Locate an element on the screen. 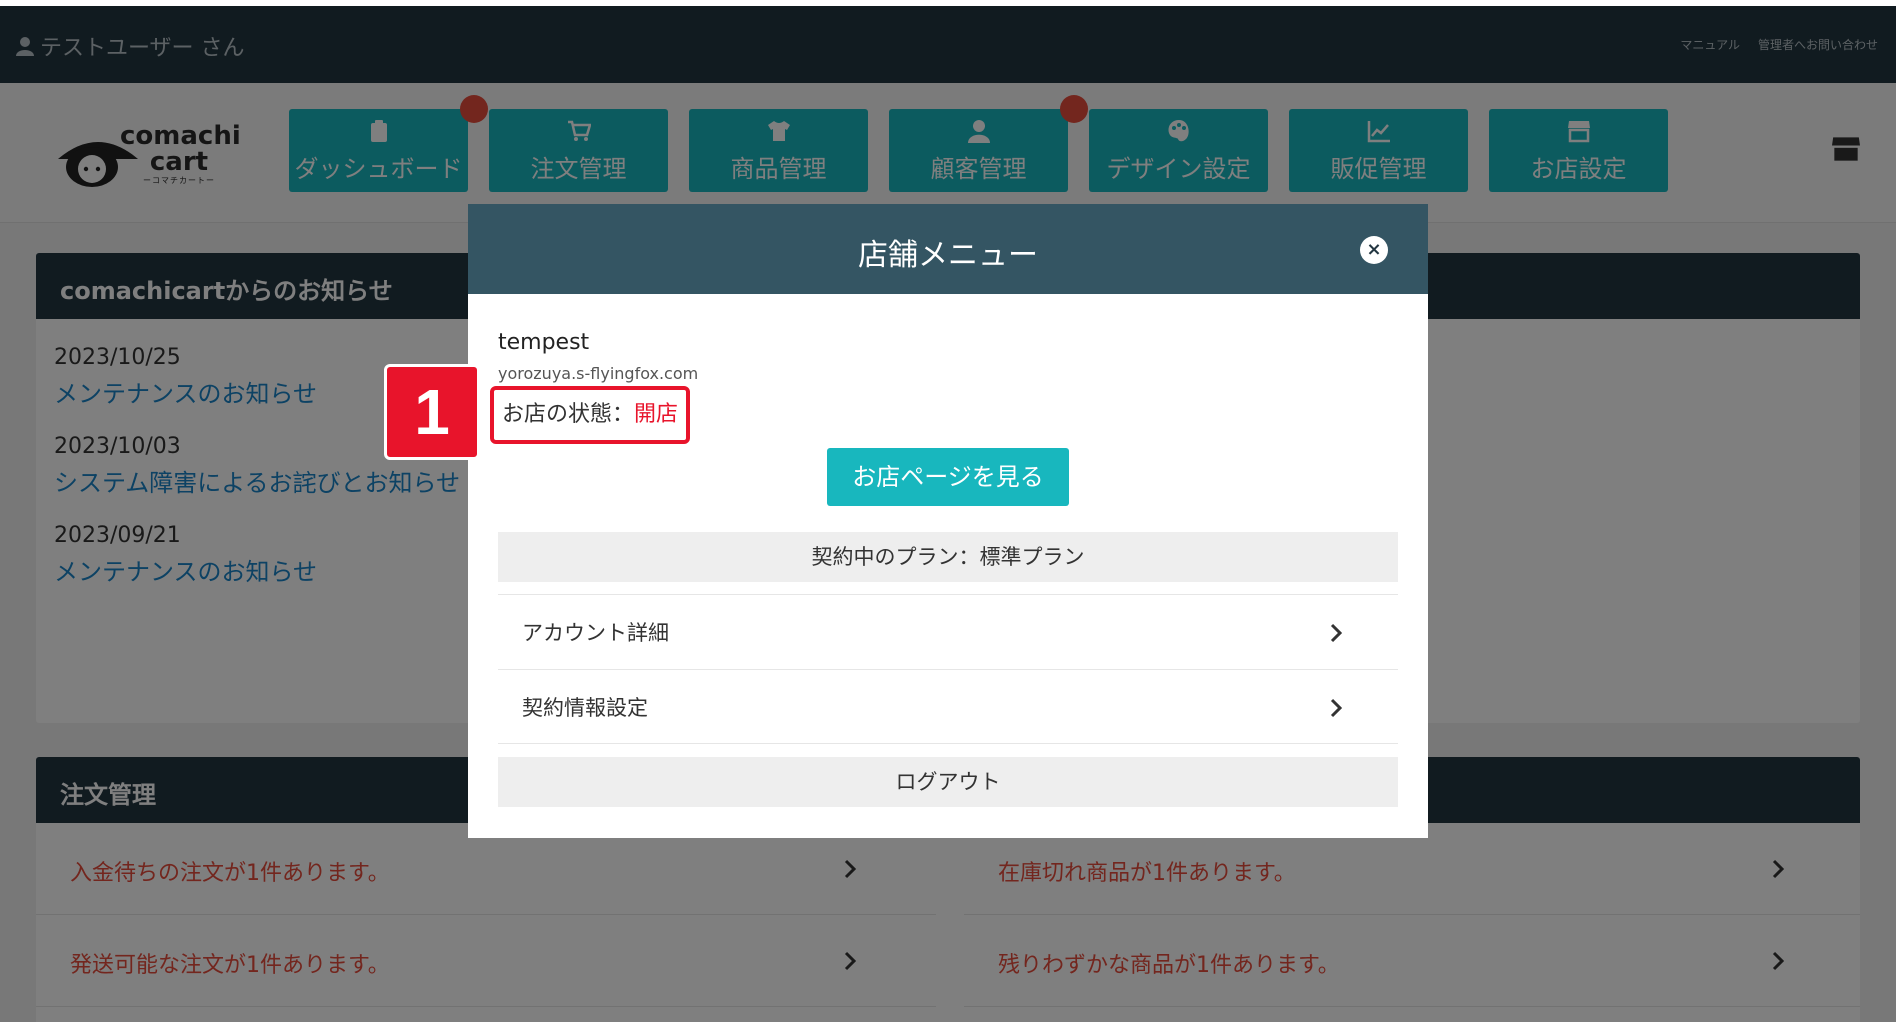 This screenshot has width=1896, height=1024. modal-header: 店舗メニュー × is located at coordinates (948, 249).